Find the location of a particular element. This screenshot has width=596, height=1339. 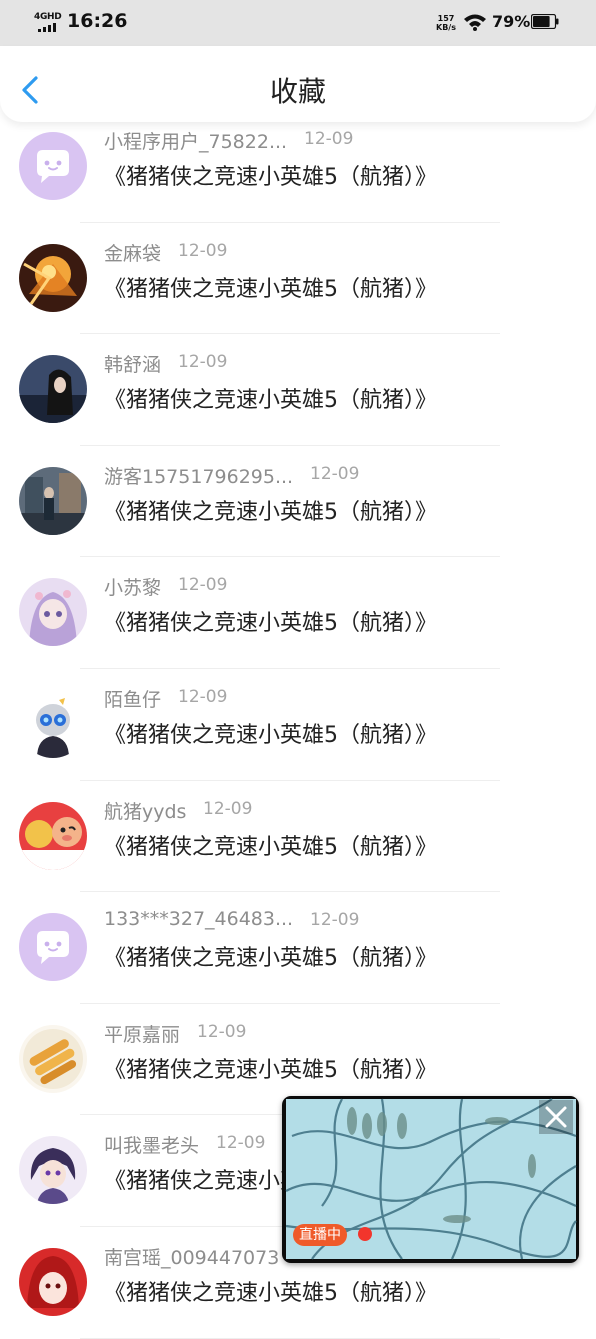

speed-value: 157 is located at coordinates (446, 18).